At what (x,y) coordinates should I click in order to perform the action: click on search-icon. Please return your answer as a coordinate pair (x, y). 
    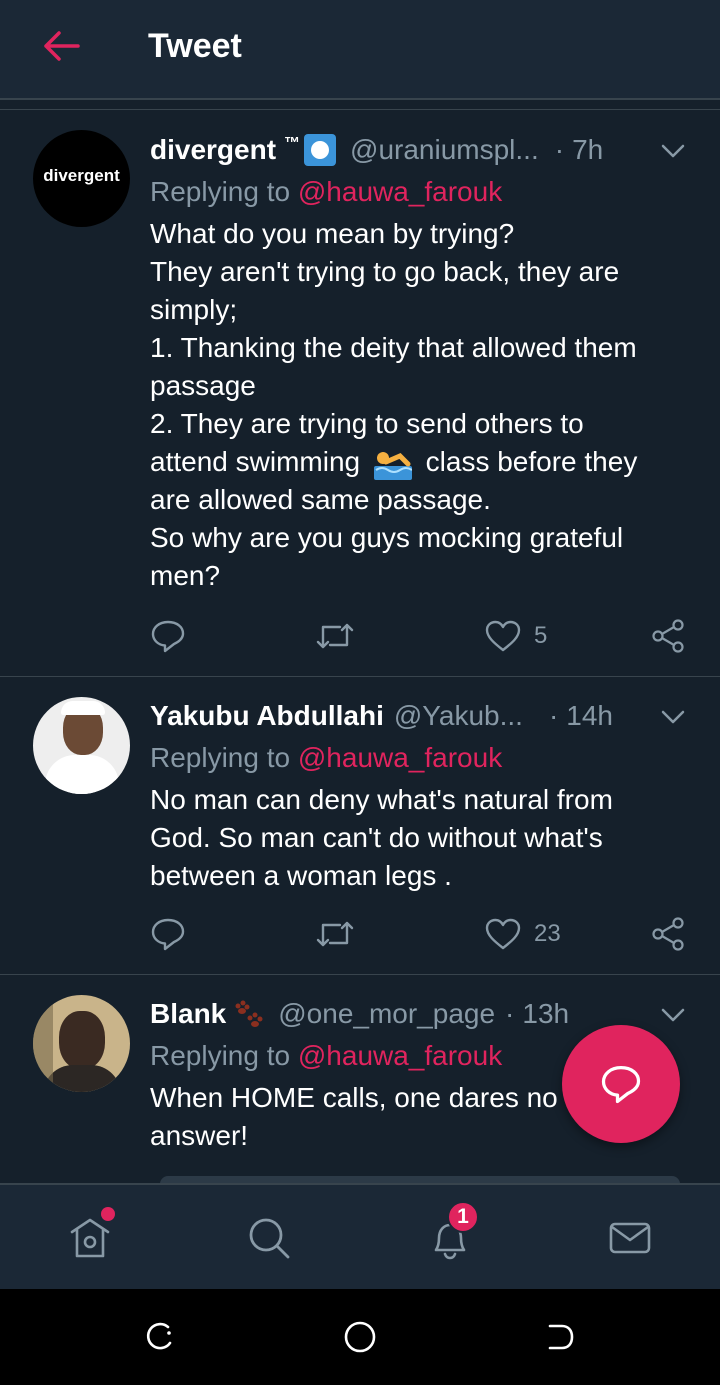
    Looking at the image, I should click on (269, 1238).